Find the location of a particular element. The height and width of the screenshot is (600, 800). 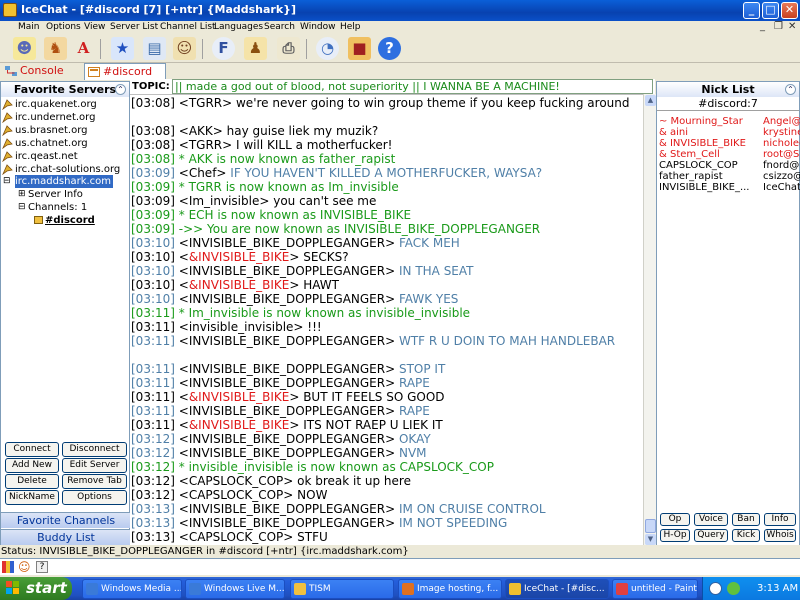

emoticon-icon: ☺ is located at coordinates (24, 567).